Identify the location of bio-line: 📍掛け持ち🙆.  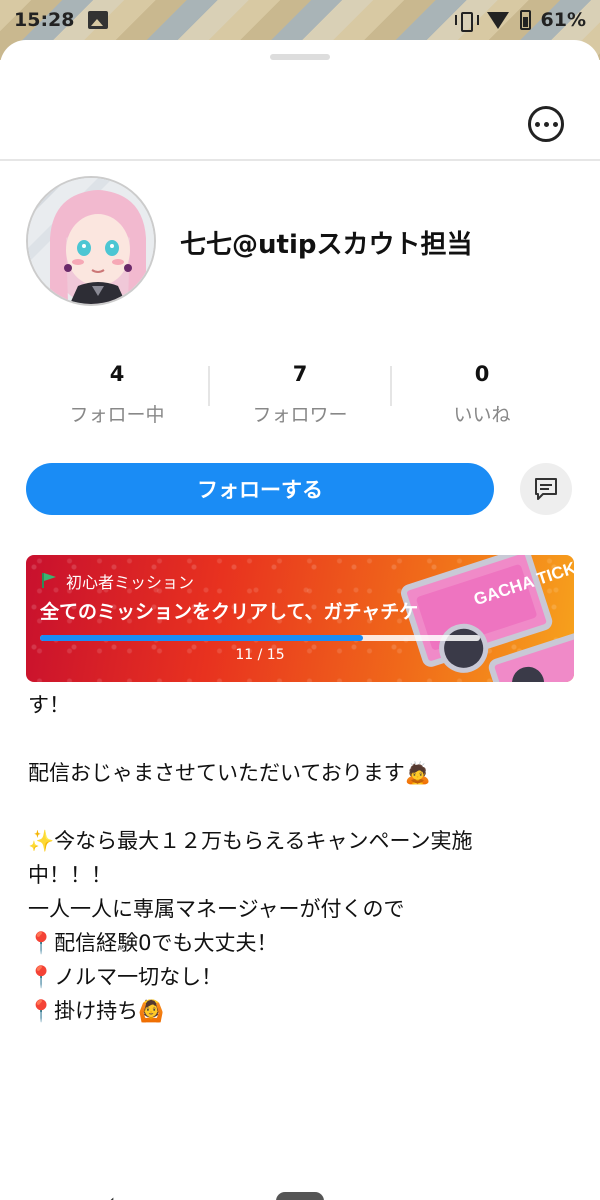
(96, 1011).